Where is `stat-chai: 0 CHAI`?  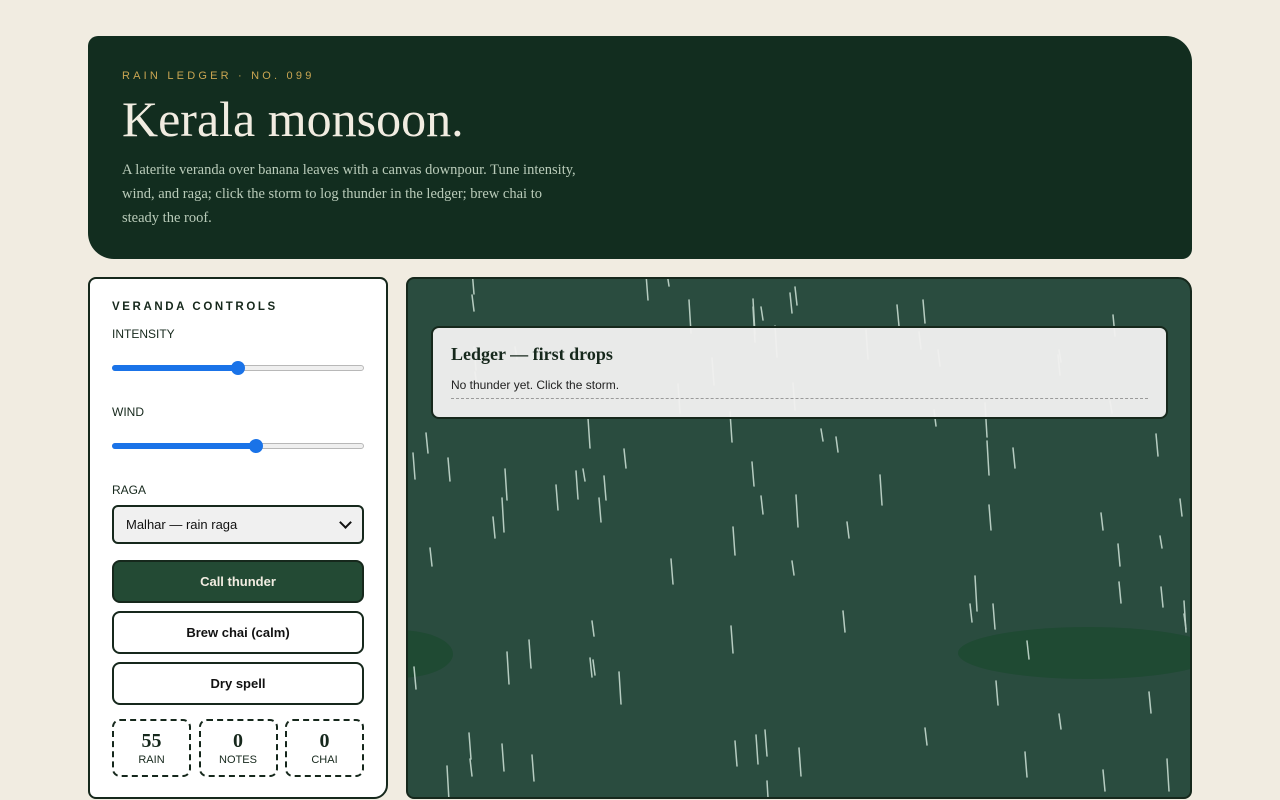 stat-chai: 0 CHAI is located at coordinates (324, 748).